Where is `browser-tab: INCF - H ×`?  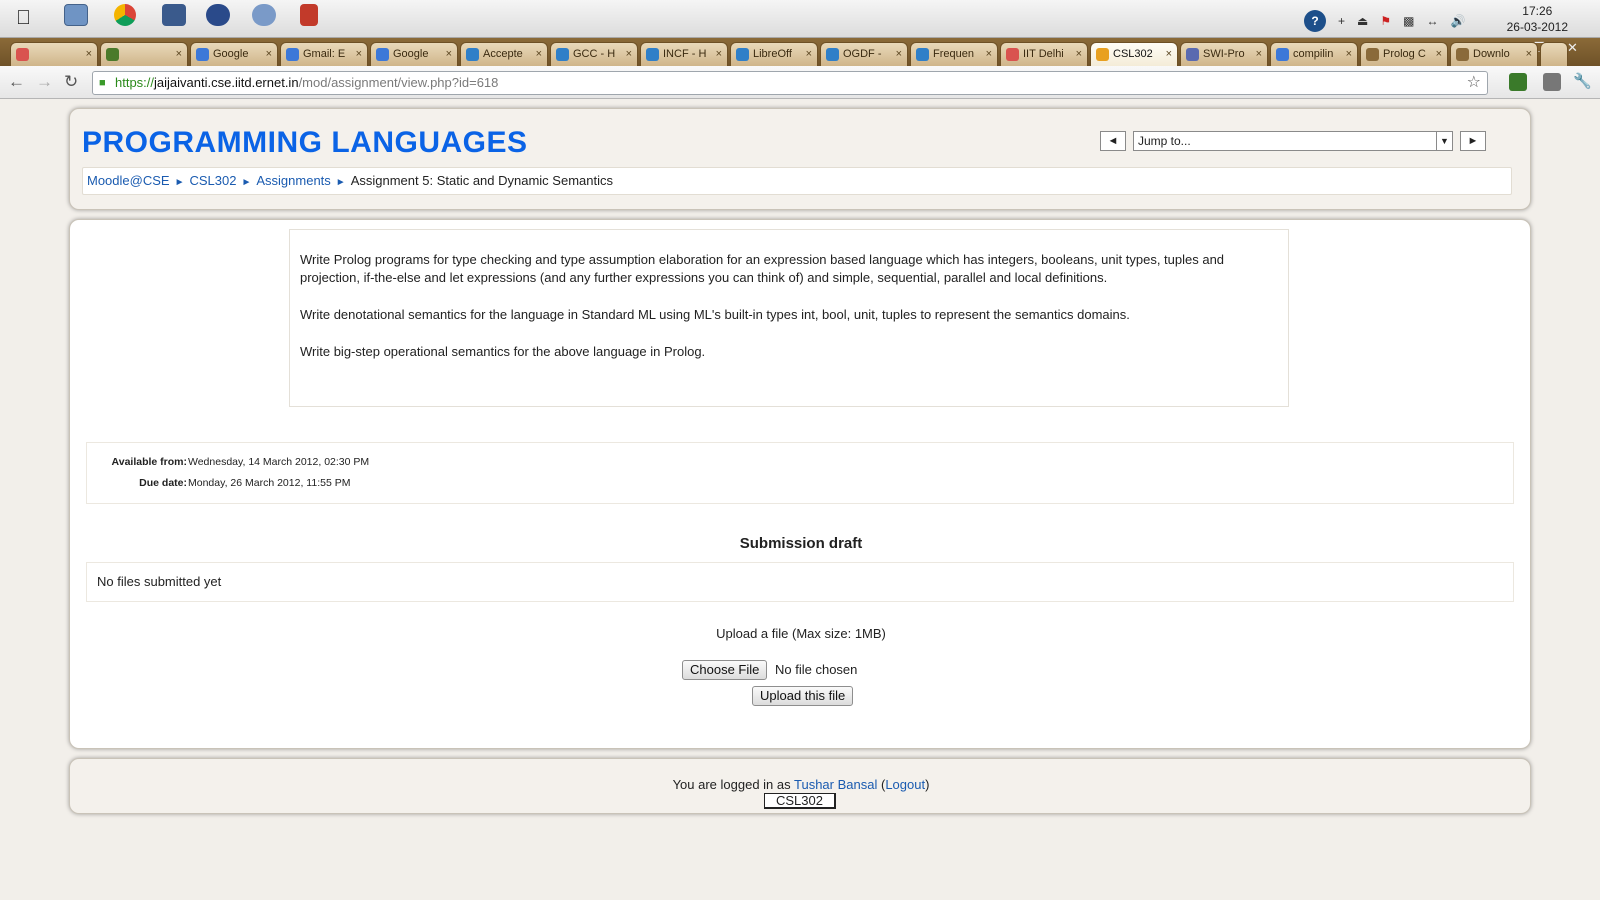
browser-tab: INCF - H × is located at coordinates (684, 54).